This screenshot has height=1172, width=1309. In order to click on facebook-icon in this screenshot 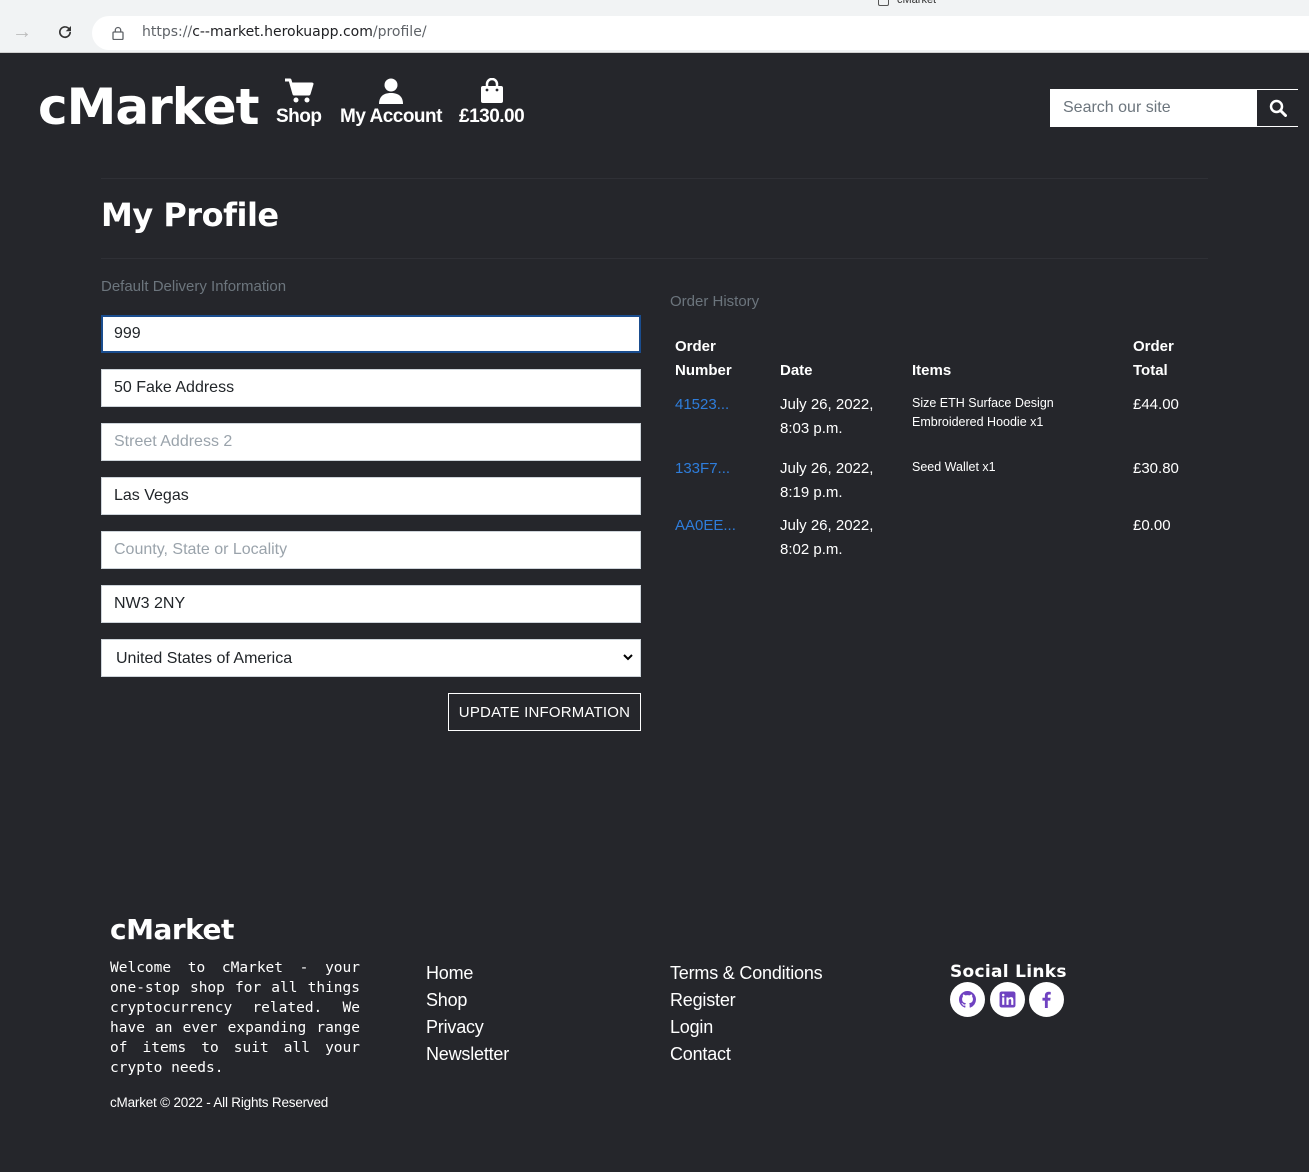, I will do `click(1046, 999)`.